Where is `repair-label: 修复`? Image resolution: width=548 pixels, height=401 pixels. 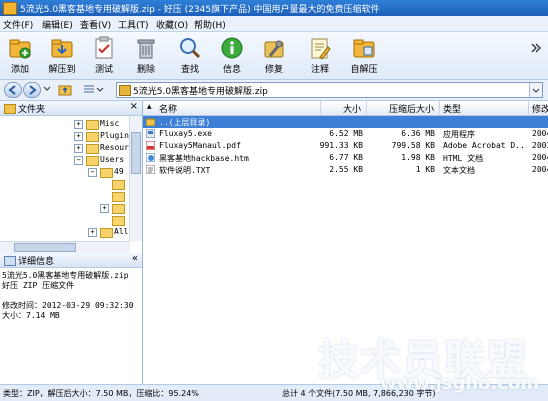
repair-label: 修复 is located at coordinates (273, 70).